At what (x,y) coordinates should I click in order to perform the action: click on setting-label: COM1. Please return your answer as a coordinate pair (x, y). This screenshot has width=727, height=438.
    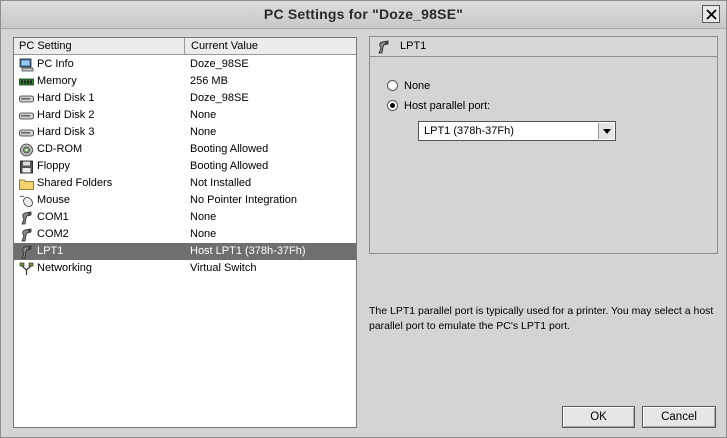
    Looking at the image, I should click on (53, 217).